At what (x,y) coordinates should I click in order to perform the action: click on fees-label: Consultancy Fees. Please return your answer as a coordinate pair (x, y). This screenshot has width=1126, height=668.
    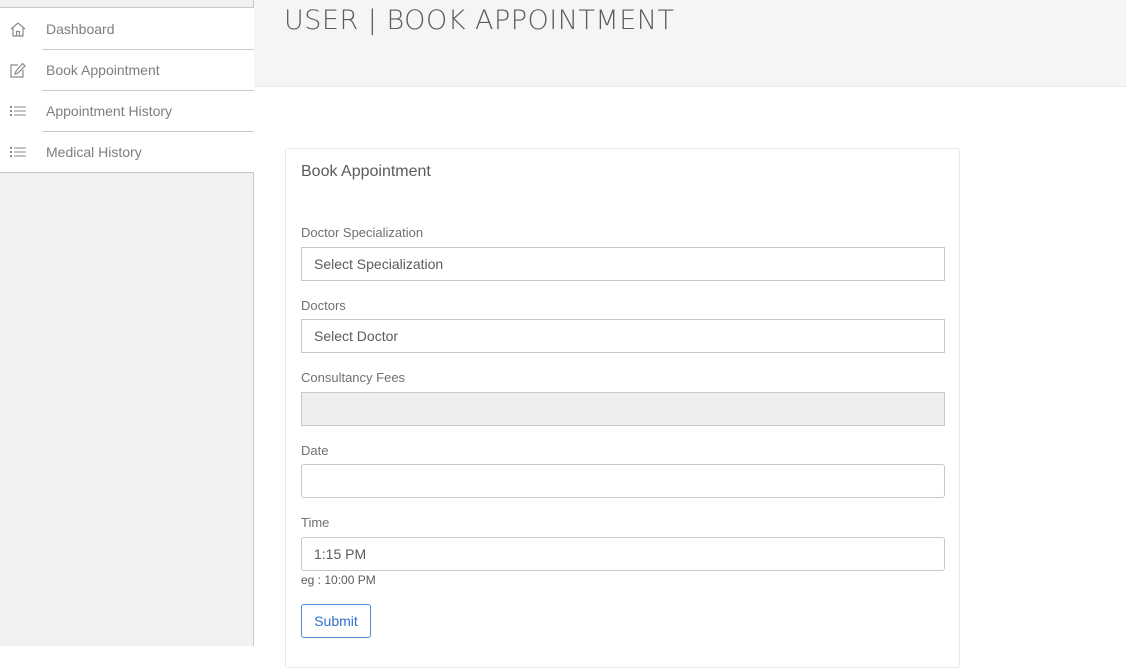
    Looking at the image, I should click on (353, 377).